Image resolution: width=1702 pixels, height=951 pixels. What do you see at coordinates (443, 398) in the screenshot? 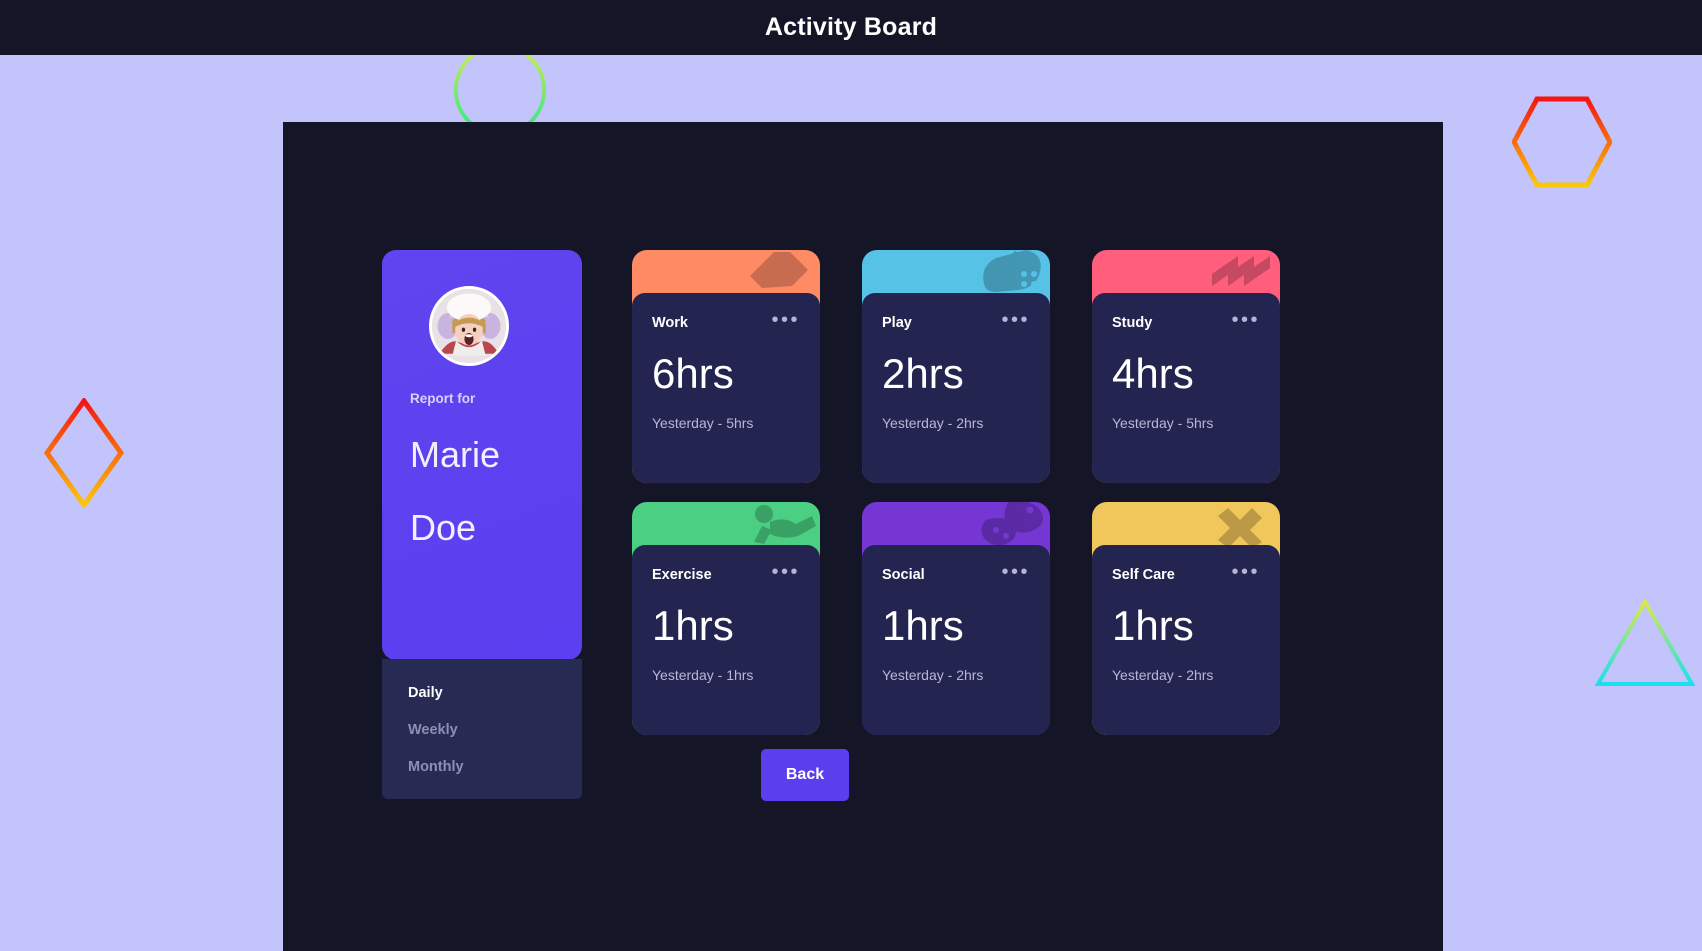
I see `report-for-label: Report for` at bounding box center [443, 398].